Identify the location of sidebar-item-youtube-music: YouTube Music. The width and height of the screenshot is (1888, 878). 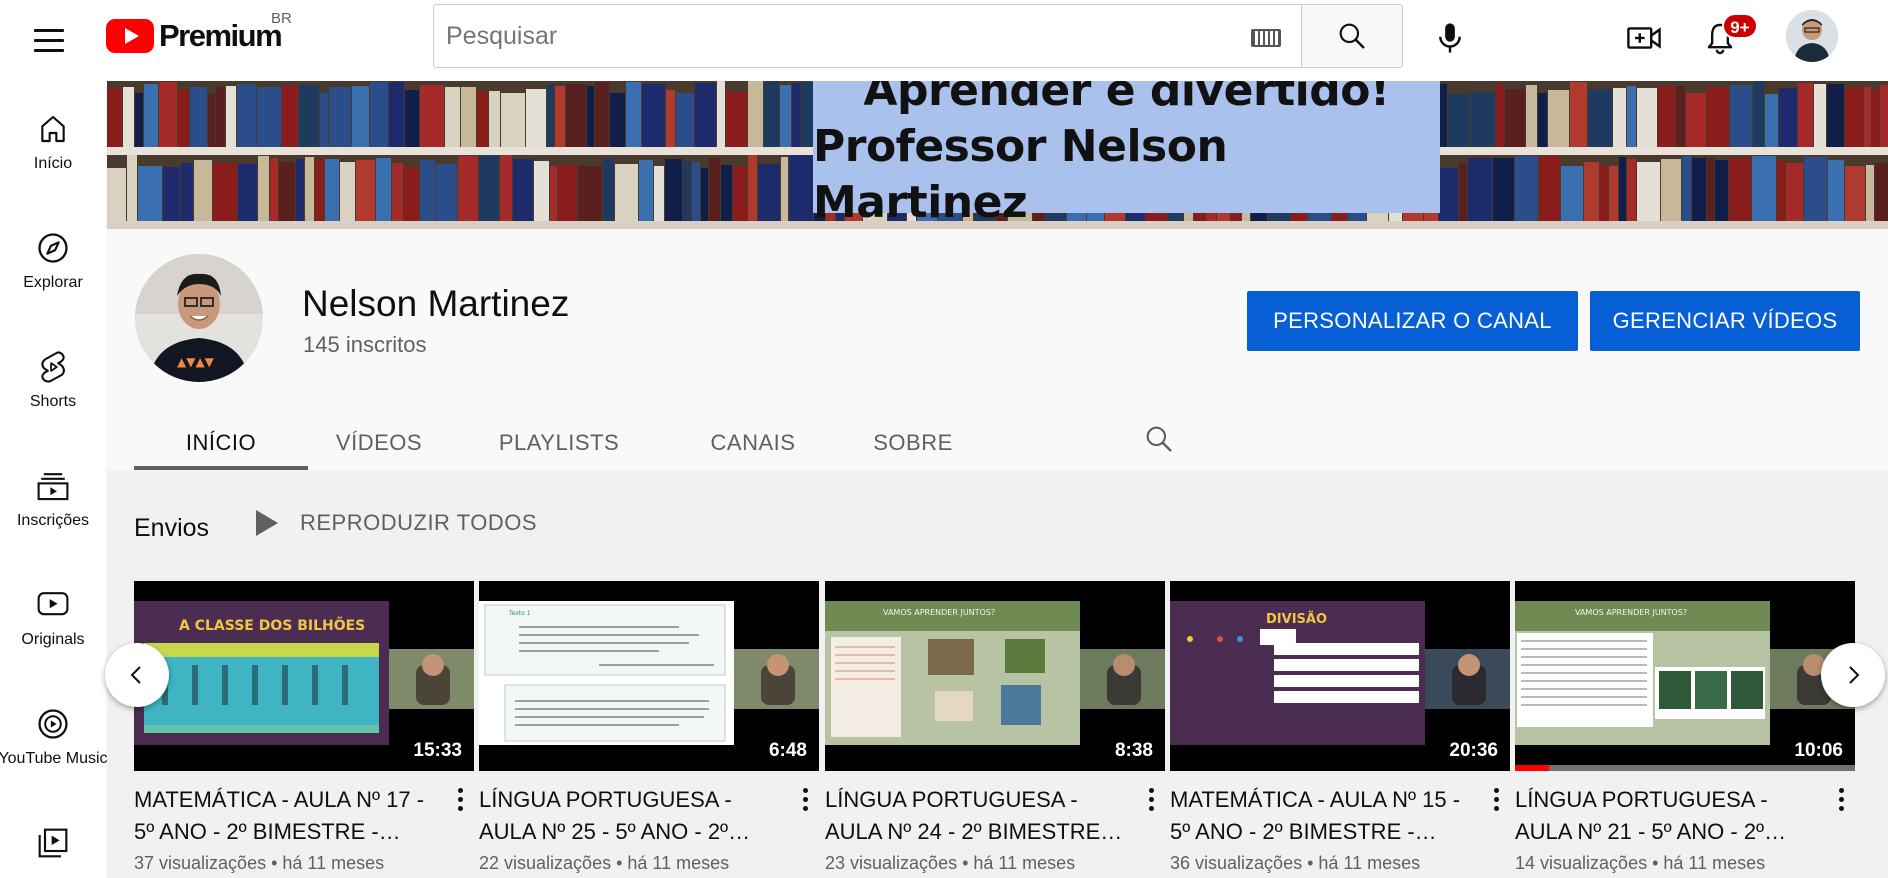
(54, 730).